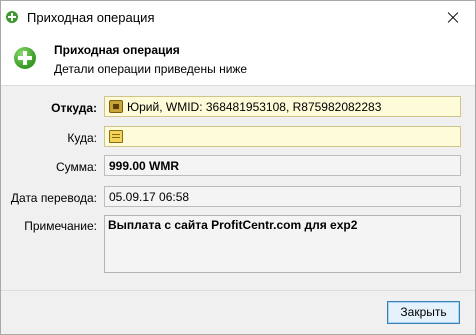  What do you see at coordinates (452, 17) in the screenshot?
I see `close-icon` at bounding box center [452, 17].